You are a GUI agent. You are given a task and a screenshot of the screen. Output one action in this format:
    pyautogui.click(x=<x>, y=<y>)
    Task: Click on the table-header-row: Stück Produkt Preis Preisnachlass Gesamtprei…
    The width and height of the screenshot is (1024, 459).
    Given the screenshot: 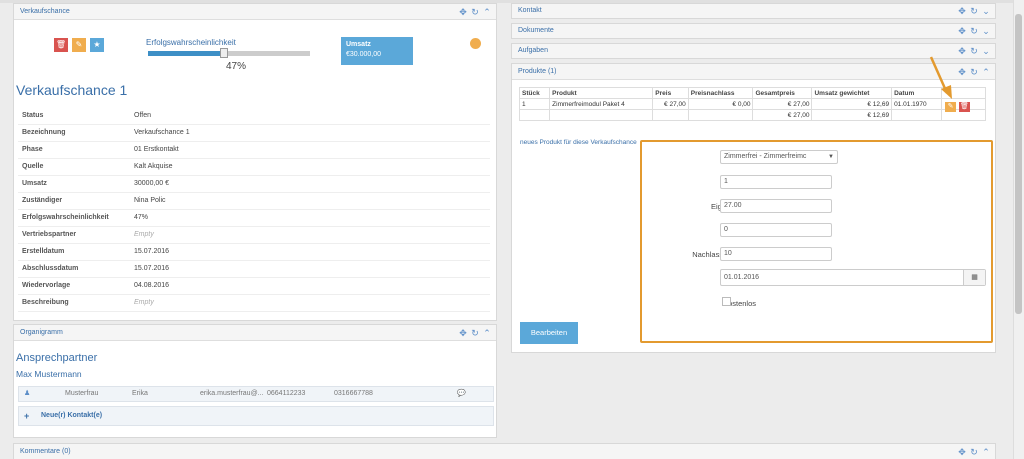 What is the action you would take?
    pyautogui.click(x=752, y=93)
    